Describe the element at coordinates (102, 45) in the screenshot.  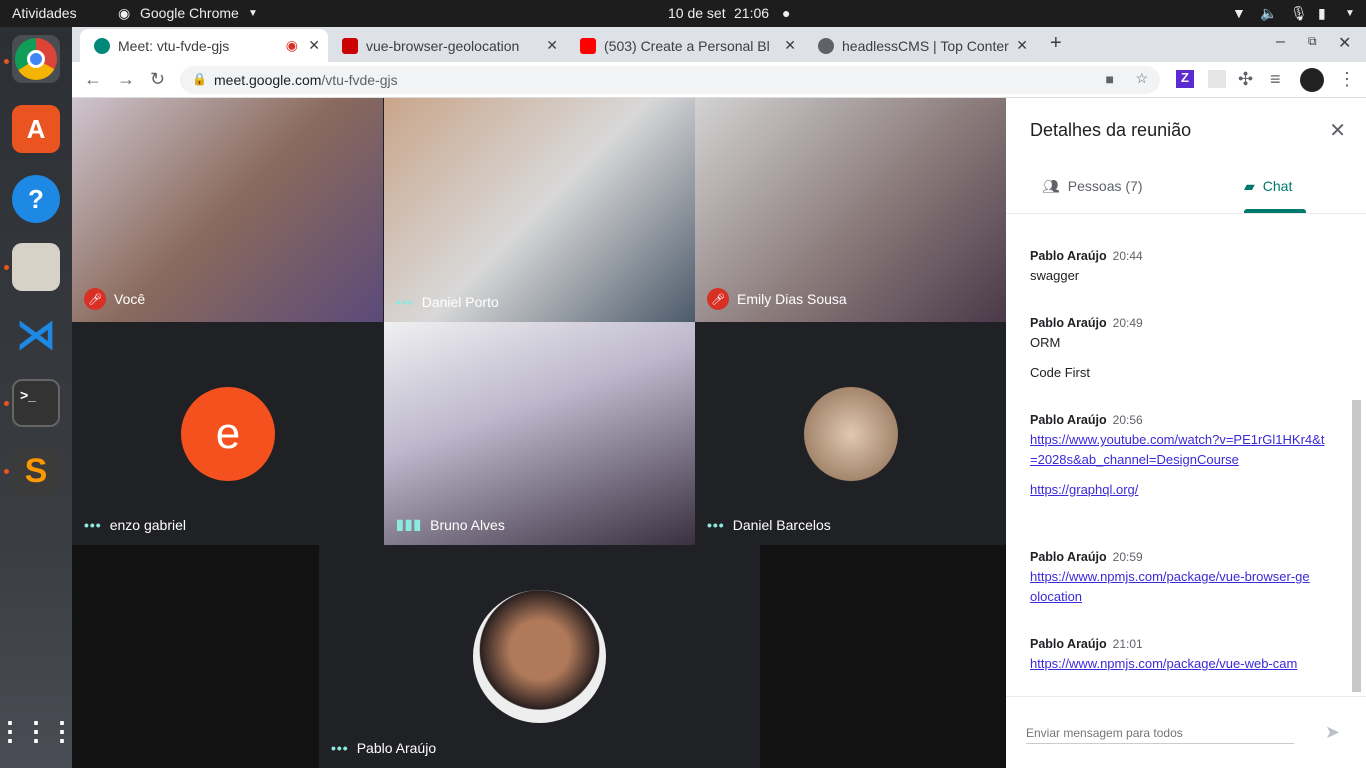
I see `meet-favicon-icon` at that location.